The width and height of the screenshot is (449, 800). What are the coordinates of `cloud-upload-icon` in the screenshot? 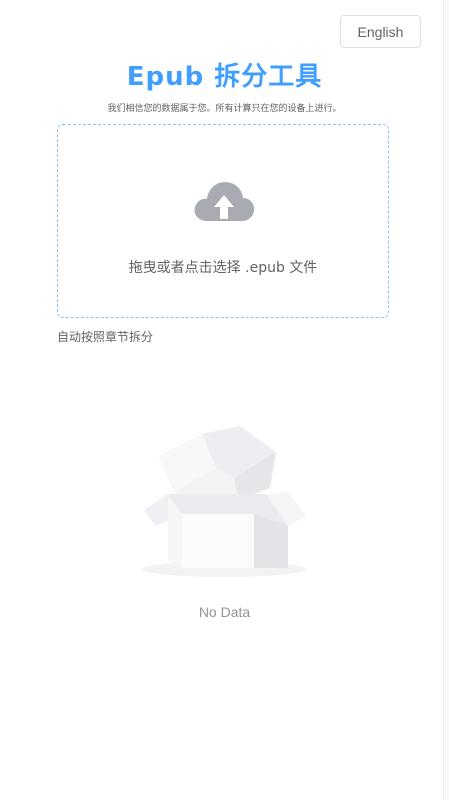 It's located at (224, 201).